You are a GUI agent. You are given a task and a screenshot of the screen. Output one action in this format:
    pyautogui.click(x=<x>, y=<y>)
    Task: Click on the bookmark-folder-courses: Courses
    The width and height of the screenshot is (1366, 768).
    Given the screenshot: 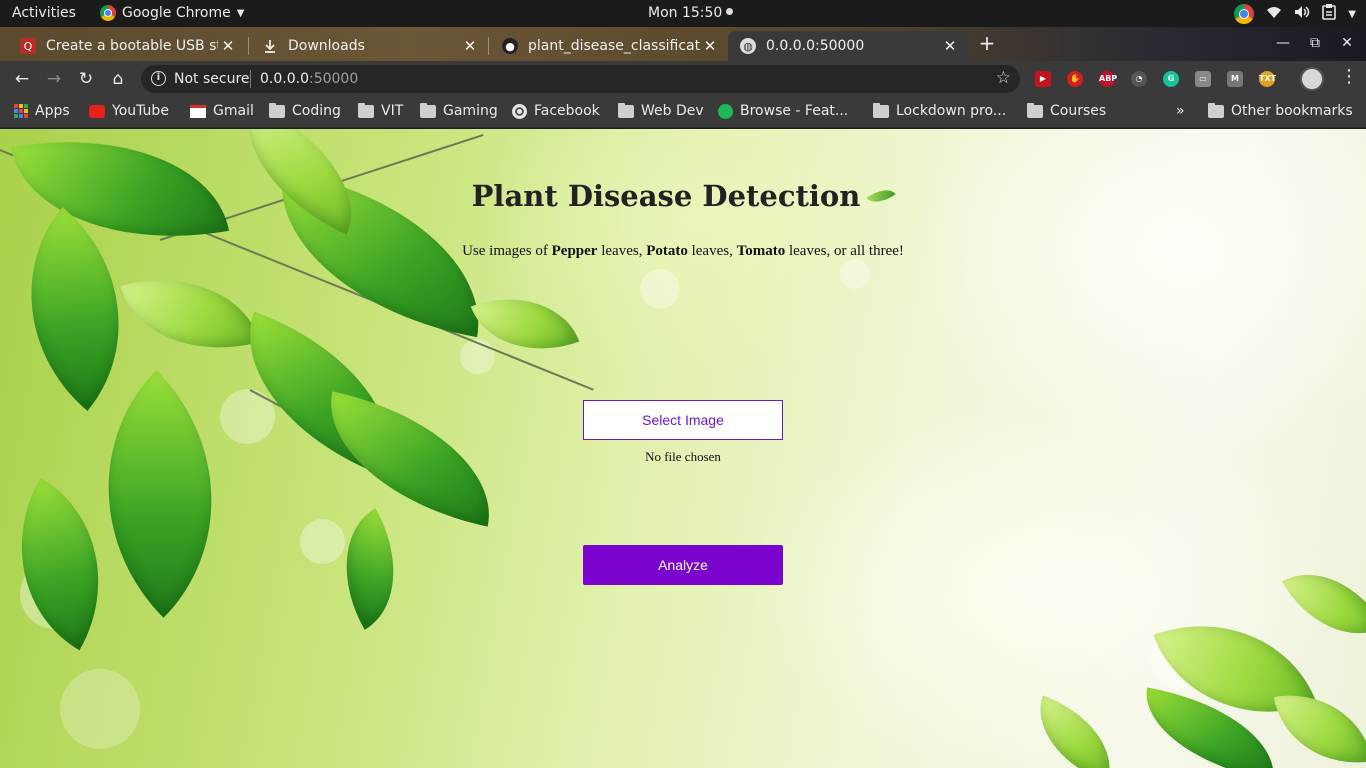 What is the action you would take?
    pyautogui.click(x=1067, y=110)
    